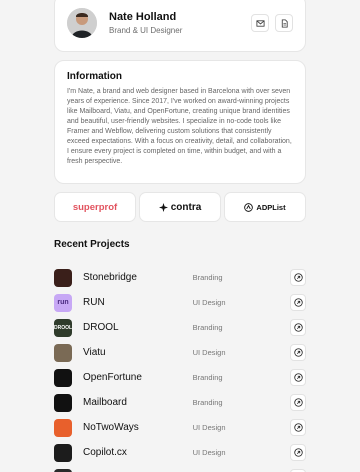 Image resolution: width=360 pixels, height=472 pixels. I want to click on profile-card: Nate Holland Brand & UI Designer, so click(180, 26).